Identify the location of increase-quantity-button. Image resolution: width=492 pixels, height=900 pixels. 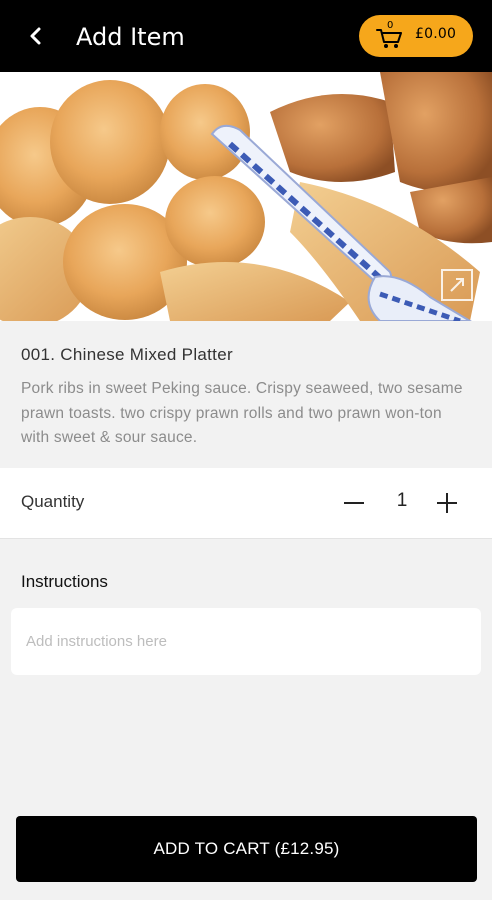
(447, 503).